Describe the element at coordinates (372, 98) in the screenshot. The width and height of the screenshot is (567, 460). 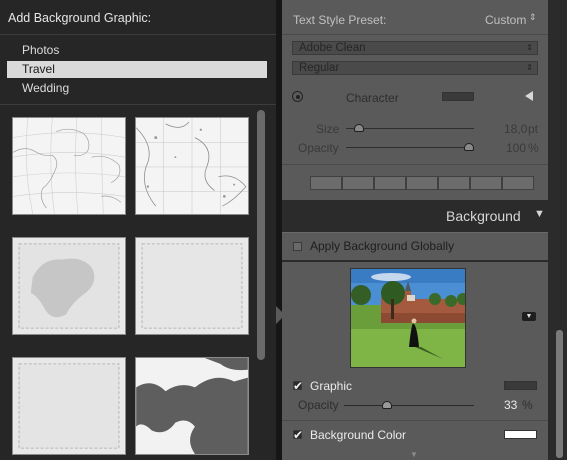
I see `character-label: Character` at that location.